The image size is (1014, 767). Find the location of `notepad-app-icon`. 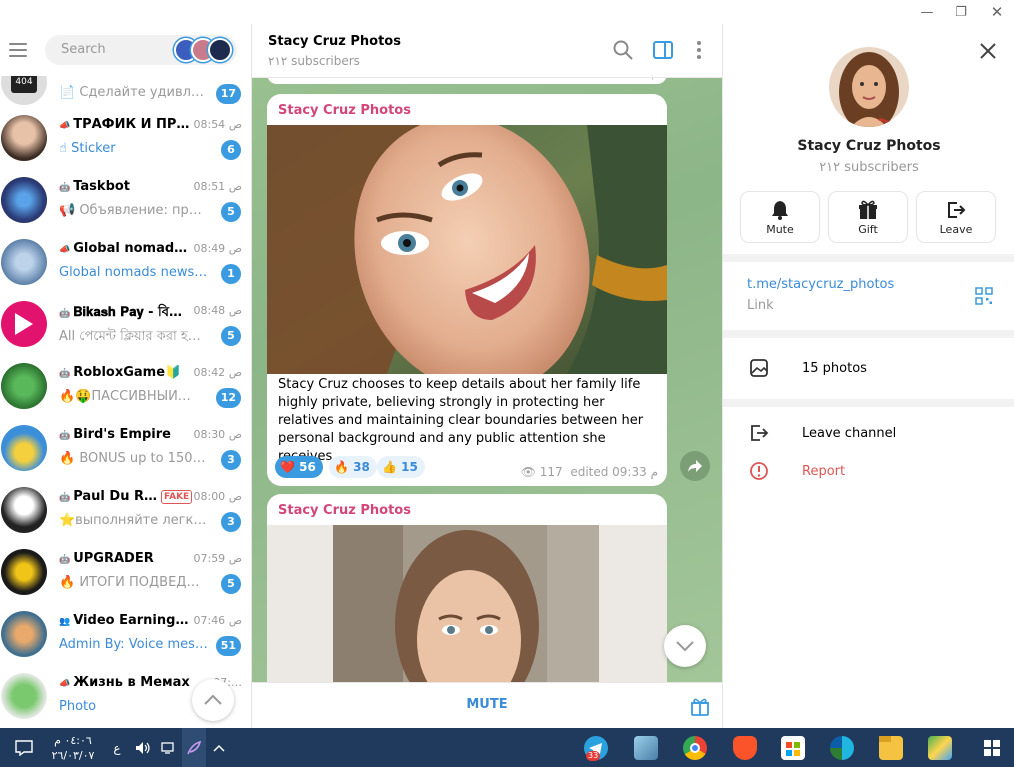

notepad-app-icon is located at coordinates (646, 748).